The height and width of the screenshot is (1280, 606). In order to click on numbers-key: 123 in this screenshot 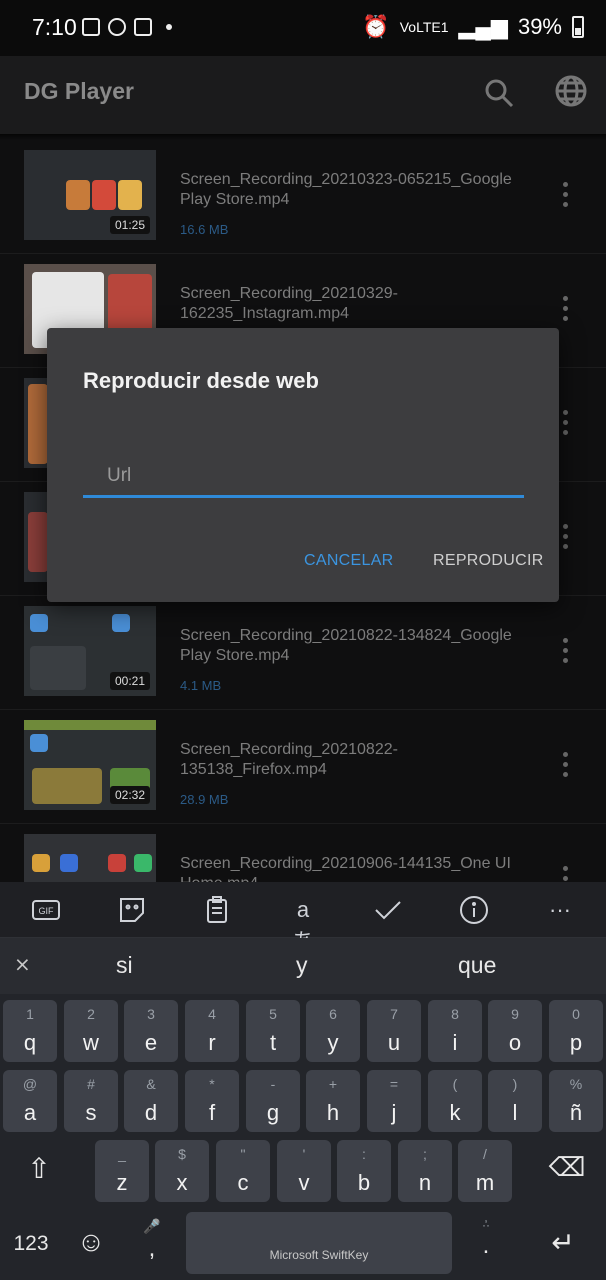, I will do `click(31, 1244)`.